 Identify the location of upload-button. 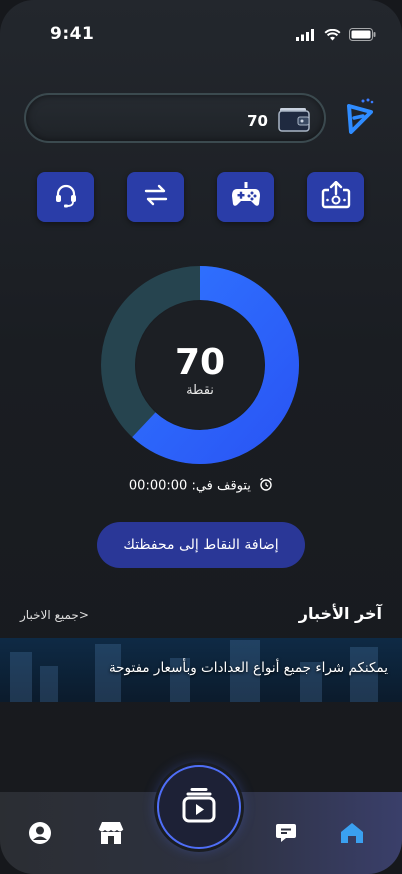
(335, 197).